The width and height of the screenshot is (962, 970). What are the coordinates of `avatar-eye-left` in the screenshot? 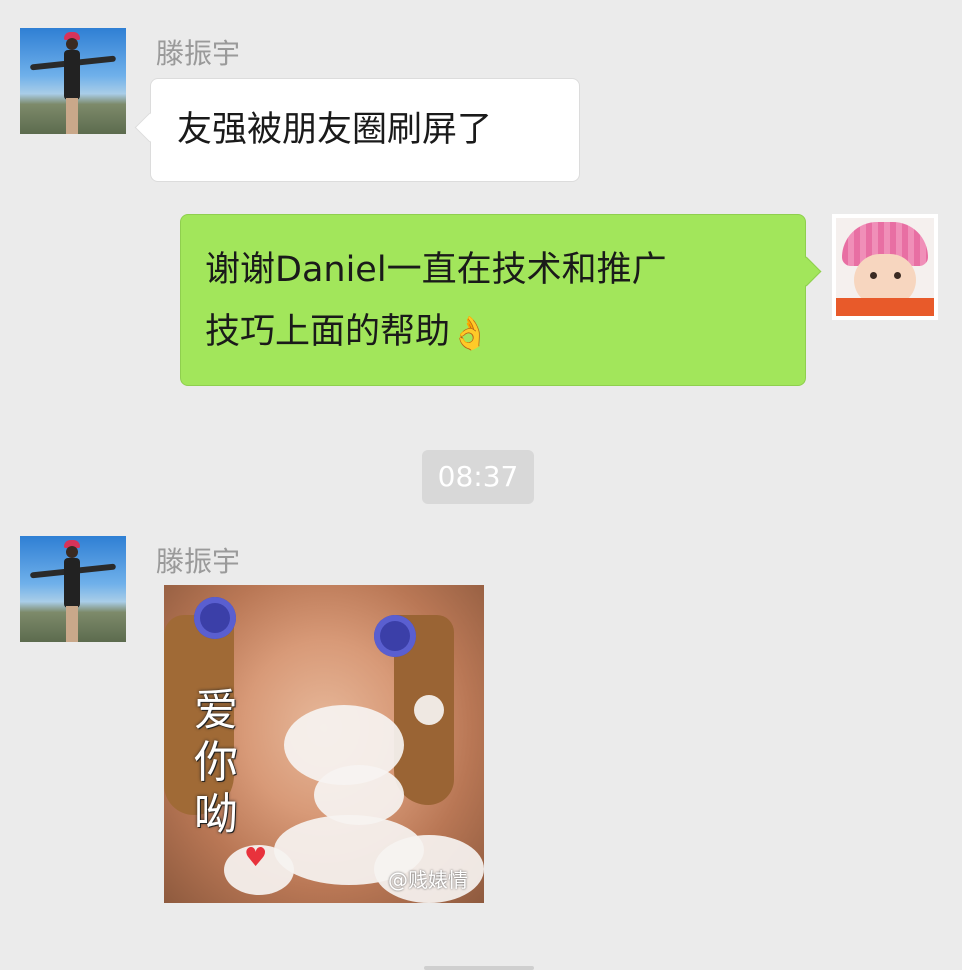 It's located at (873, 275).